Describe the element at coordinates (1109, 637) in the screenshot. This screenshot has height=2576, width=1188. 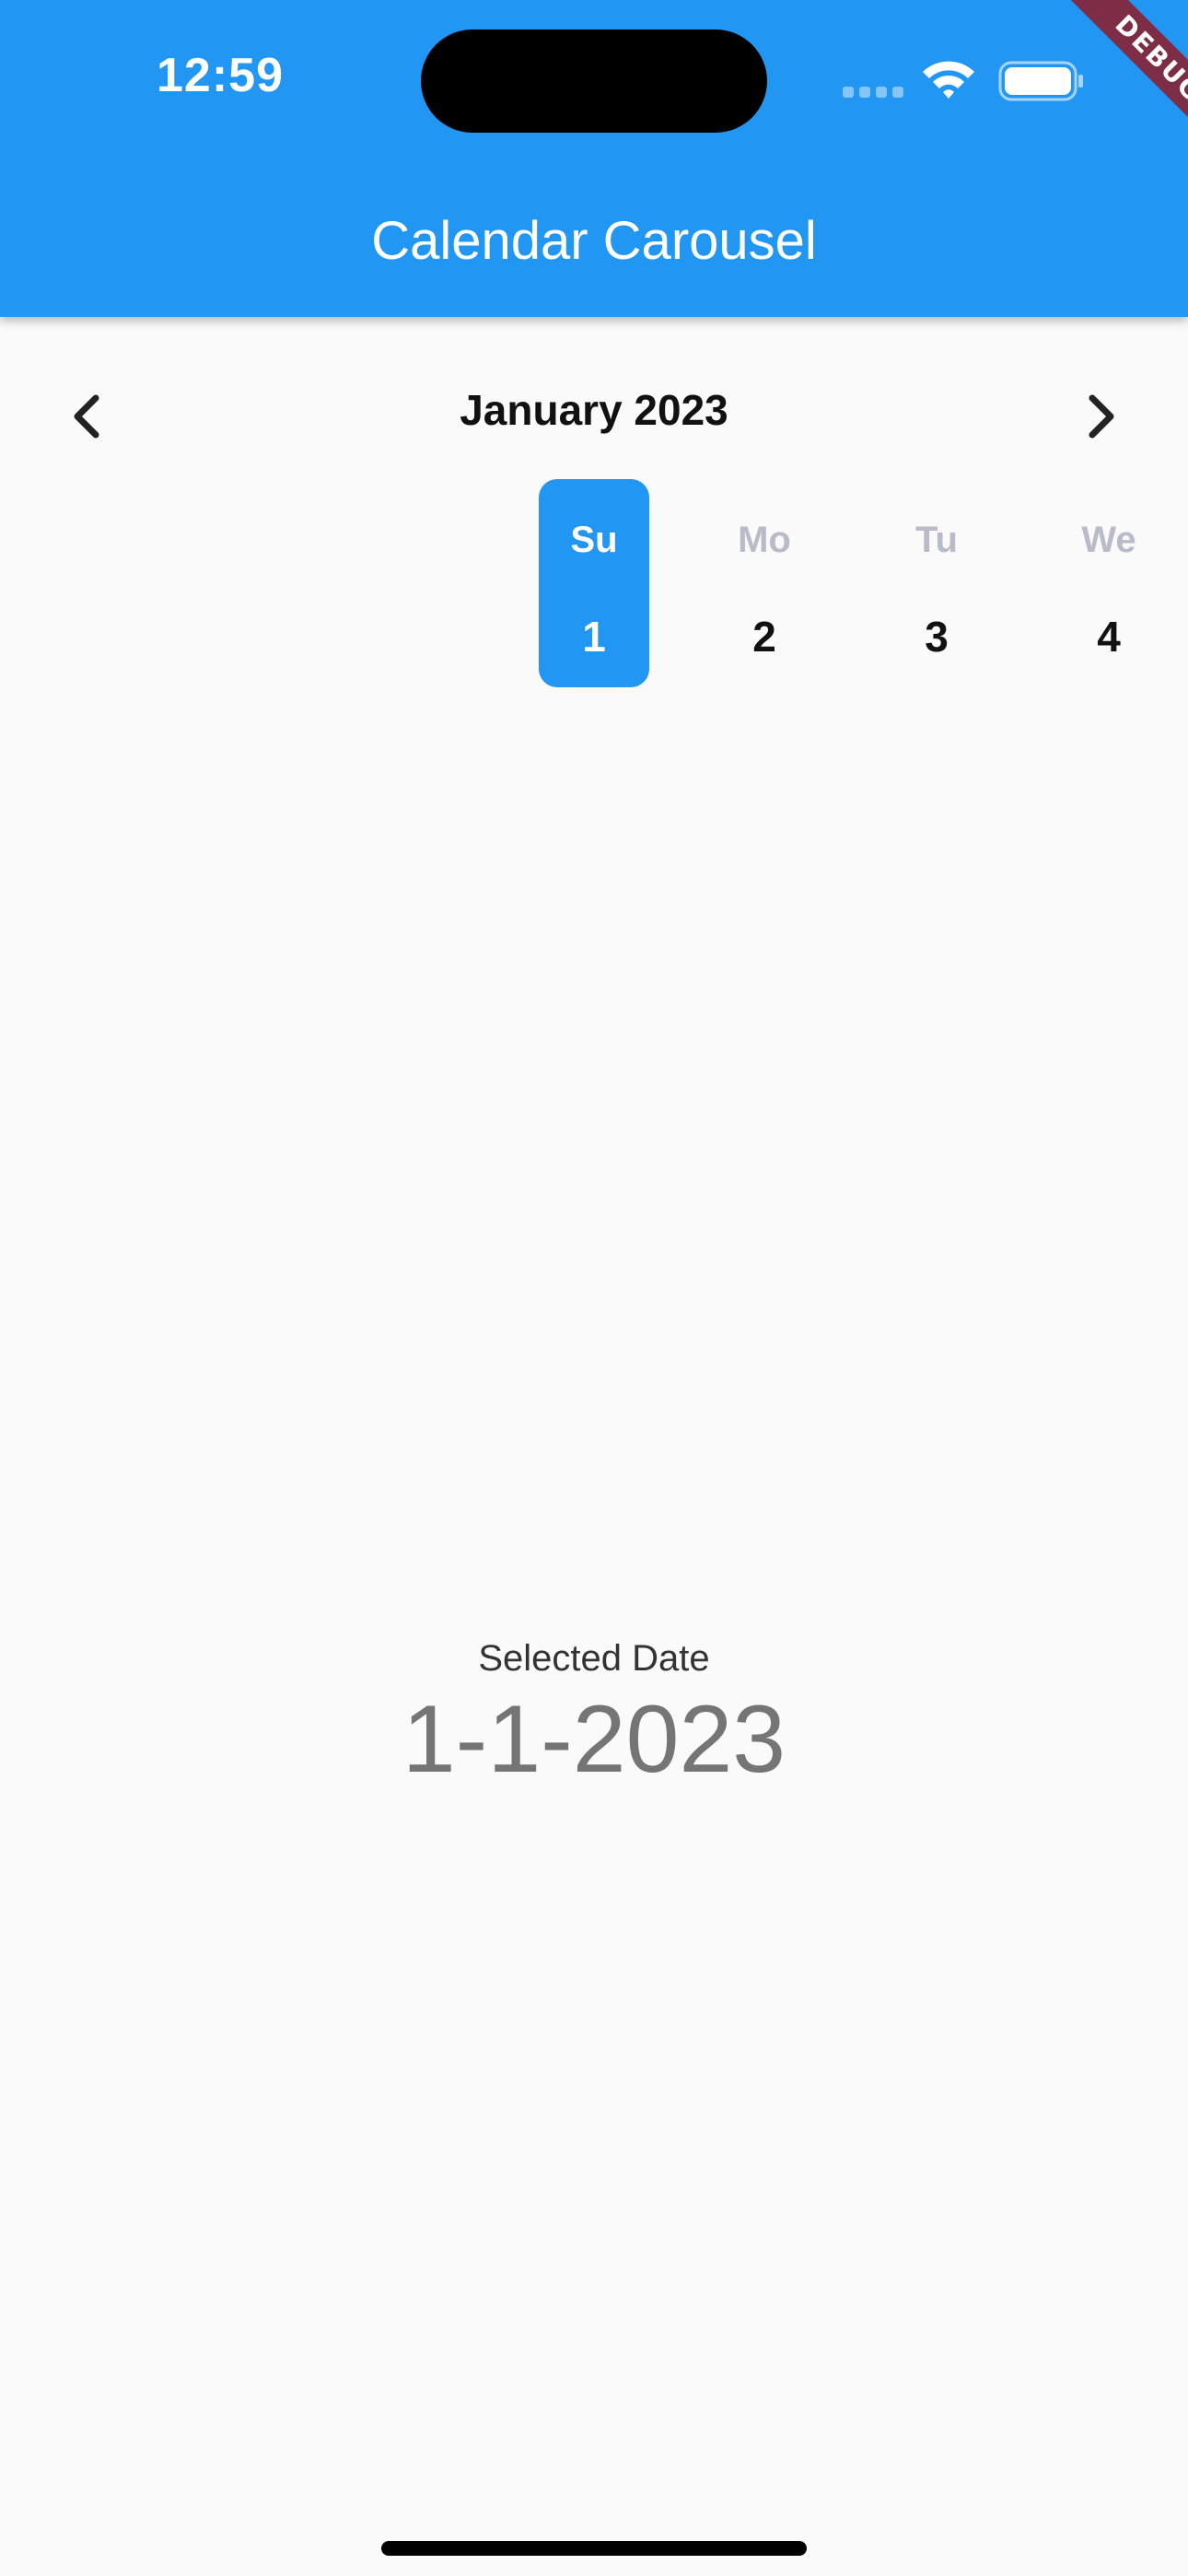
I see `day-number: 4` at that location.